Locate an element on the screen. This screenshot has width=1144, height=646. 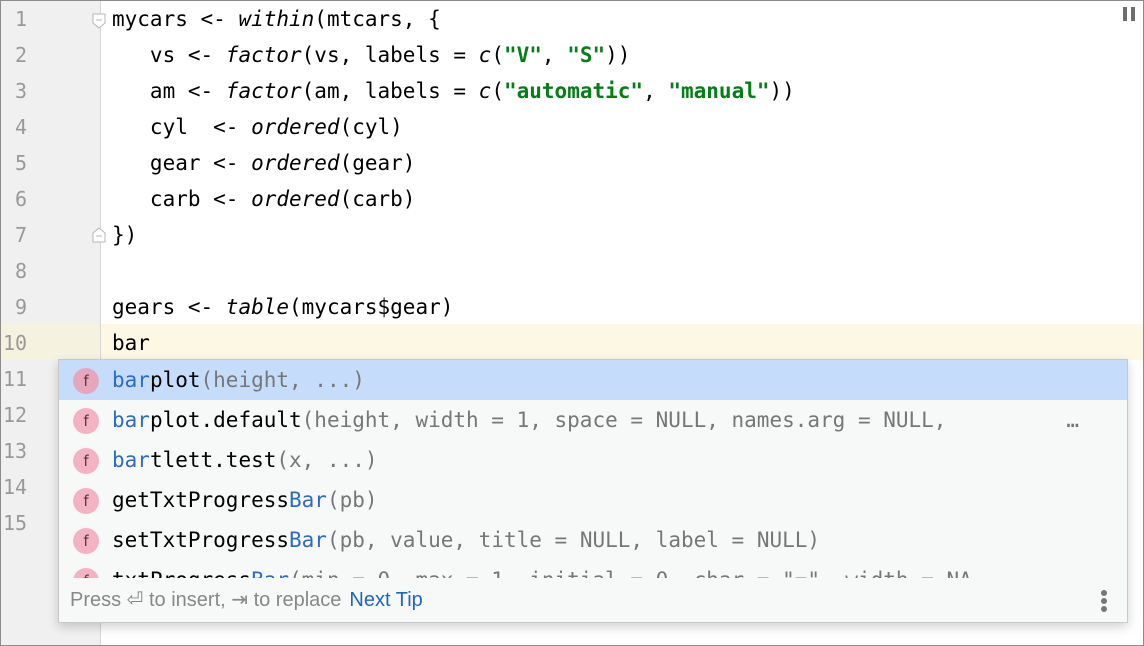
more-options-icon is located at coordinates (1104, 601).